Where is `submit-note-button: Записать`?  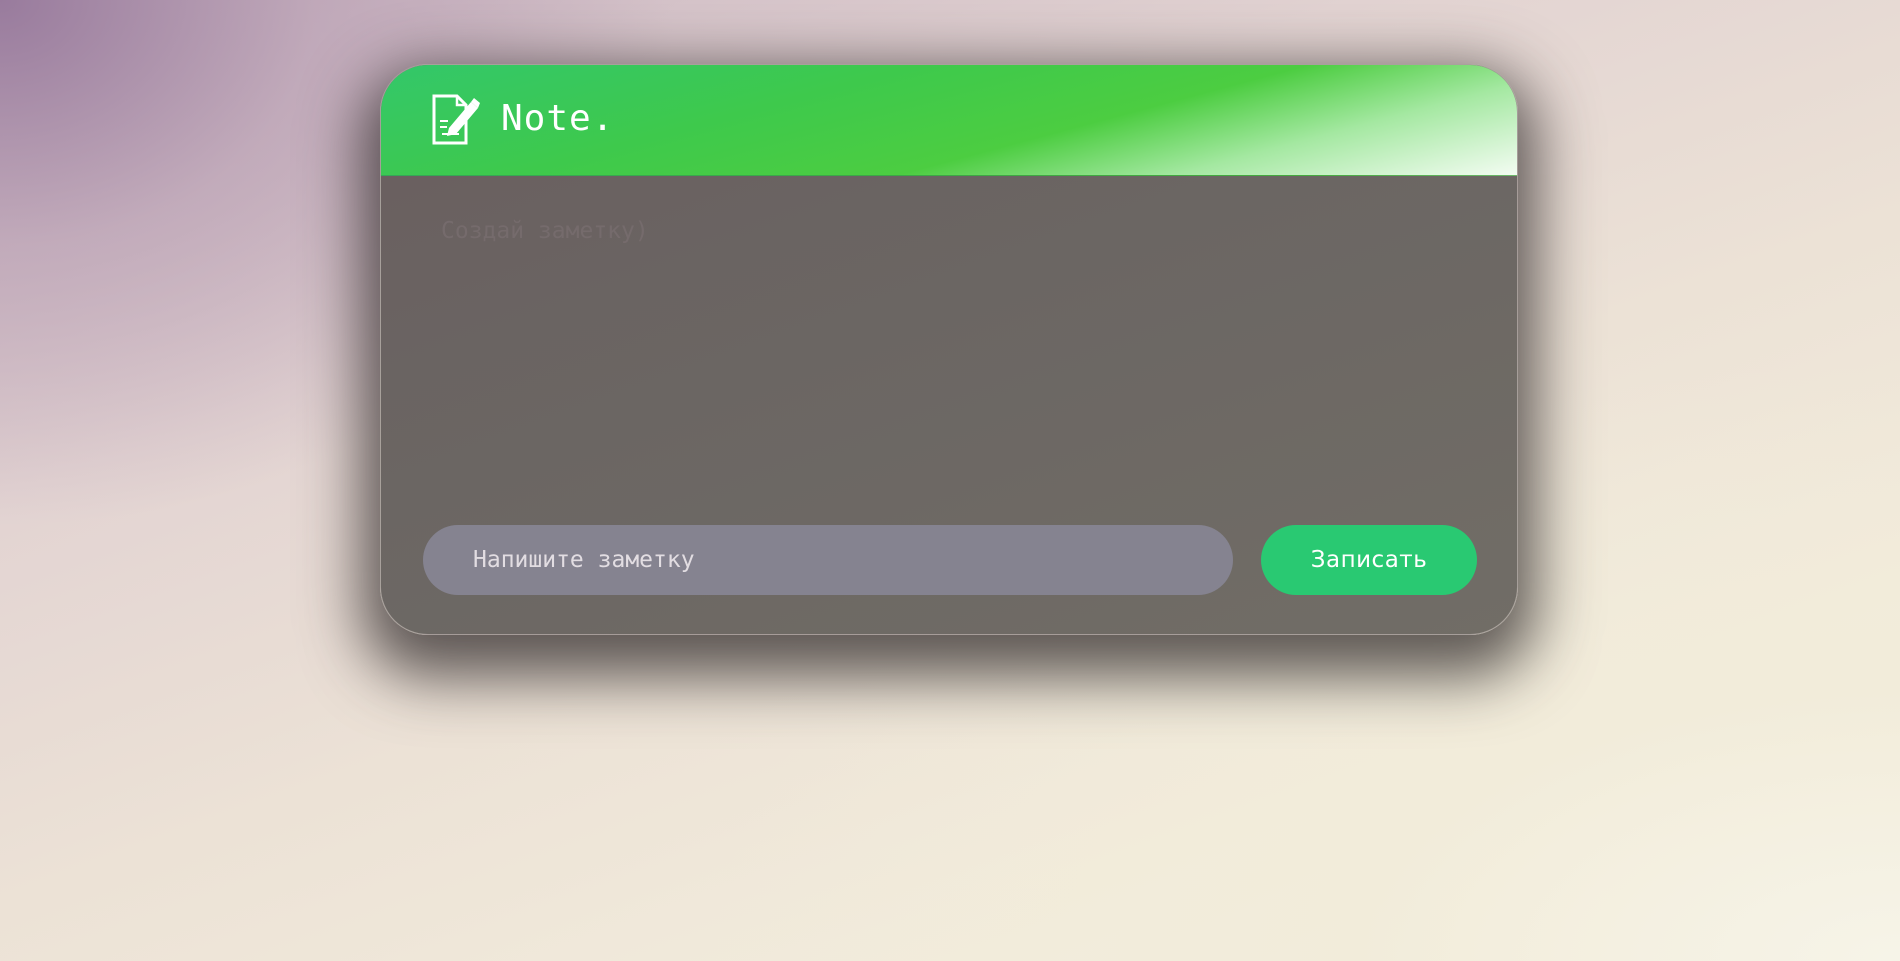
submit-note-button: Записать is located at coordinates (1369, 560).